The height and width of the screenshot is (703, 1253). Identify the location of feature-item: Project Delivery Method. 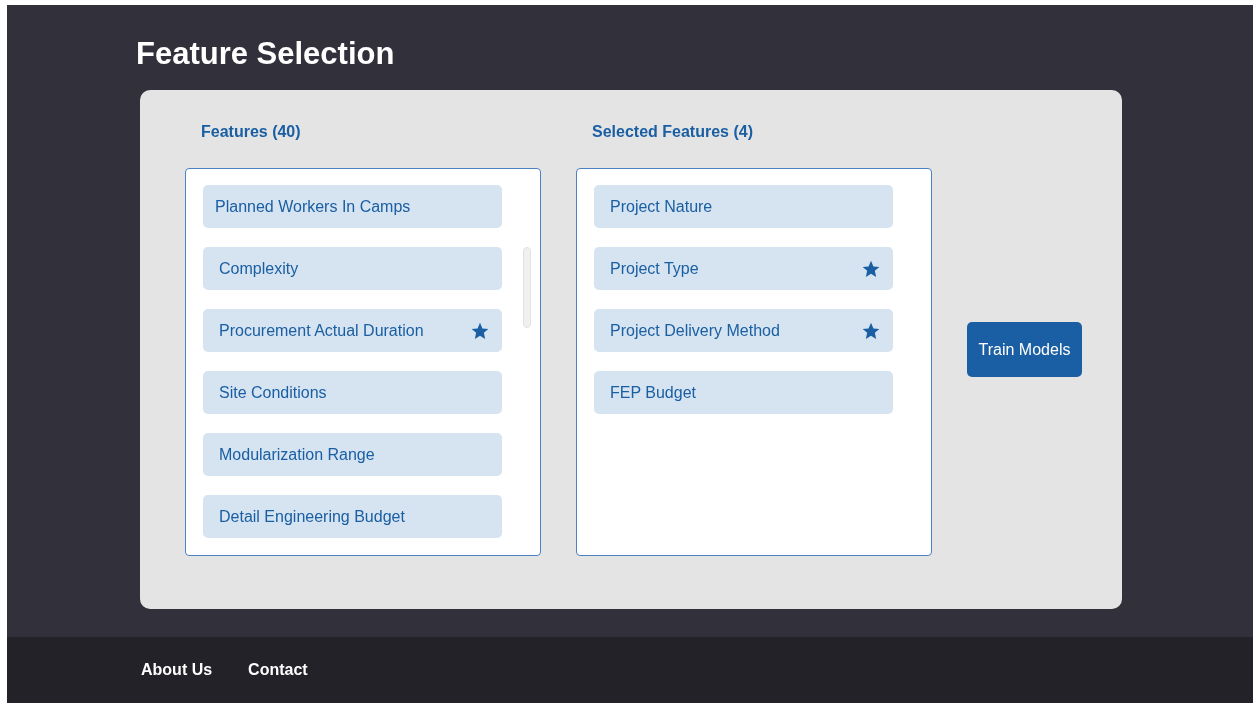
(743, 330).